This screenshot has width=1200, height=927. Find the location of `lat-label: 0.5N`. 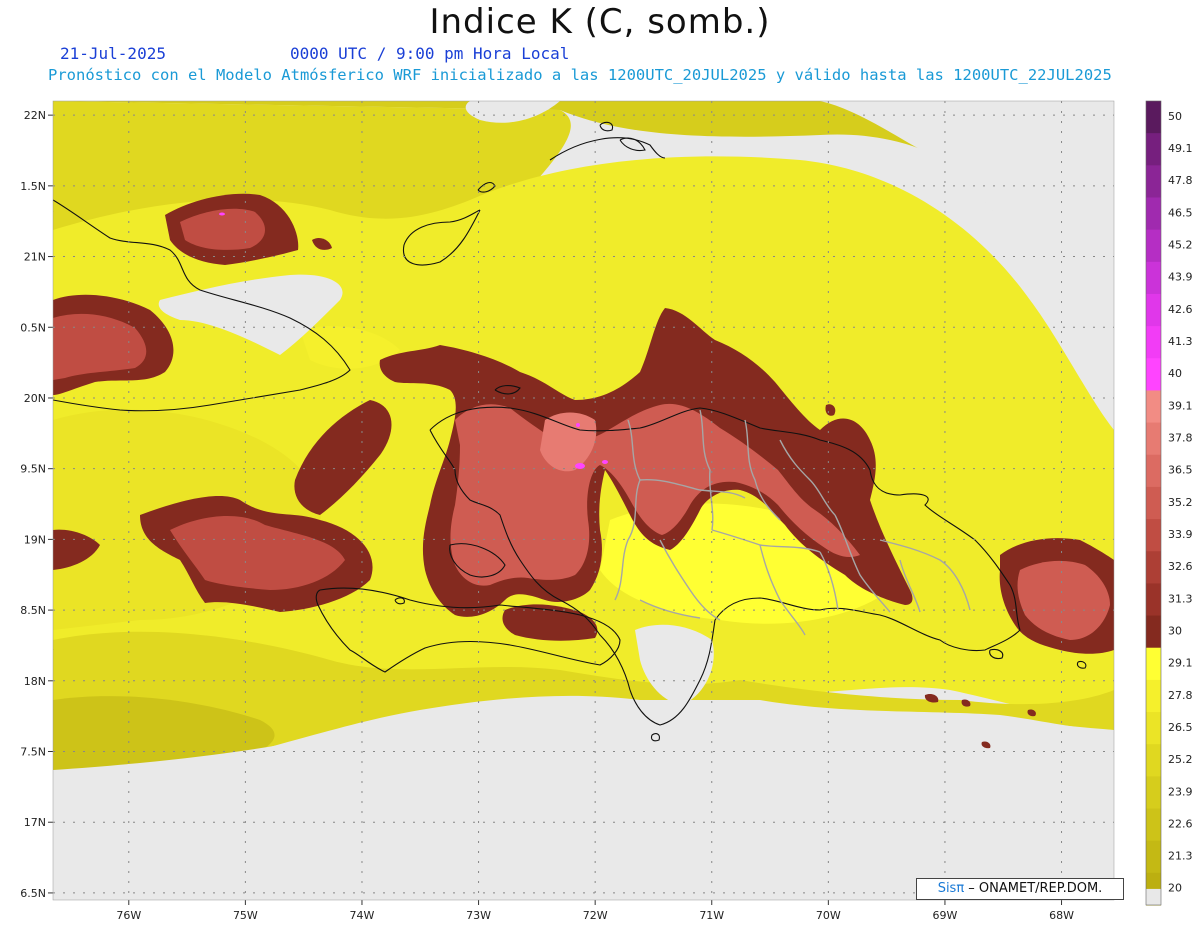

lat-label: 0.5N is located at coordinates (33, 327).